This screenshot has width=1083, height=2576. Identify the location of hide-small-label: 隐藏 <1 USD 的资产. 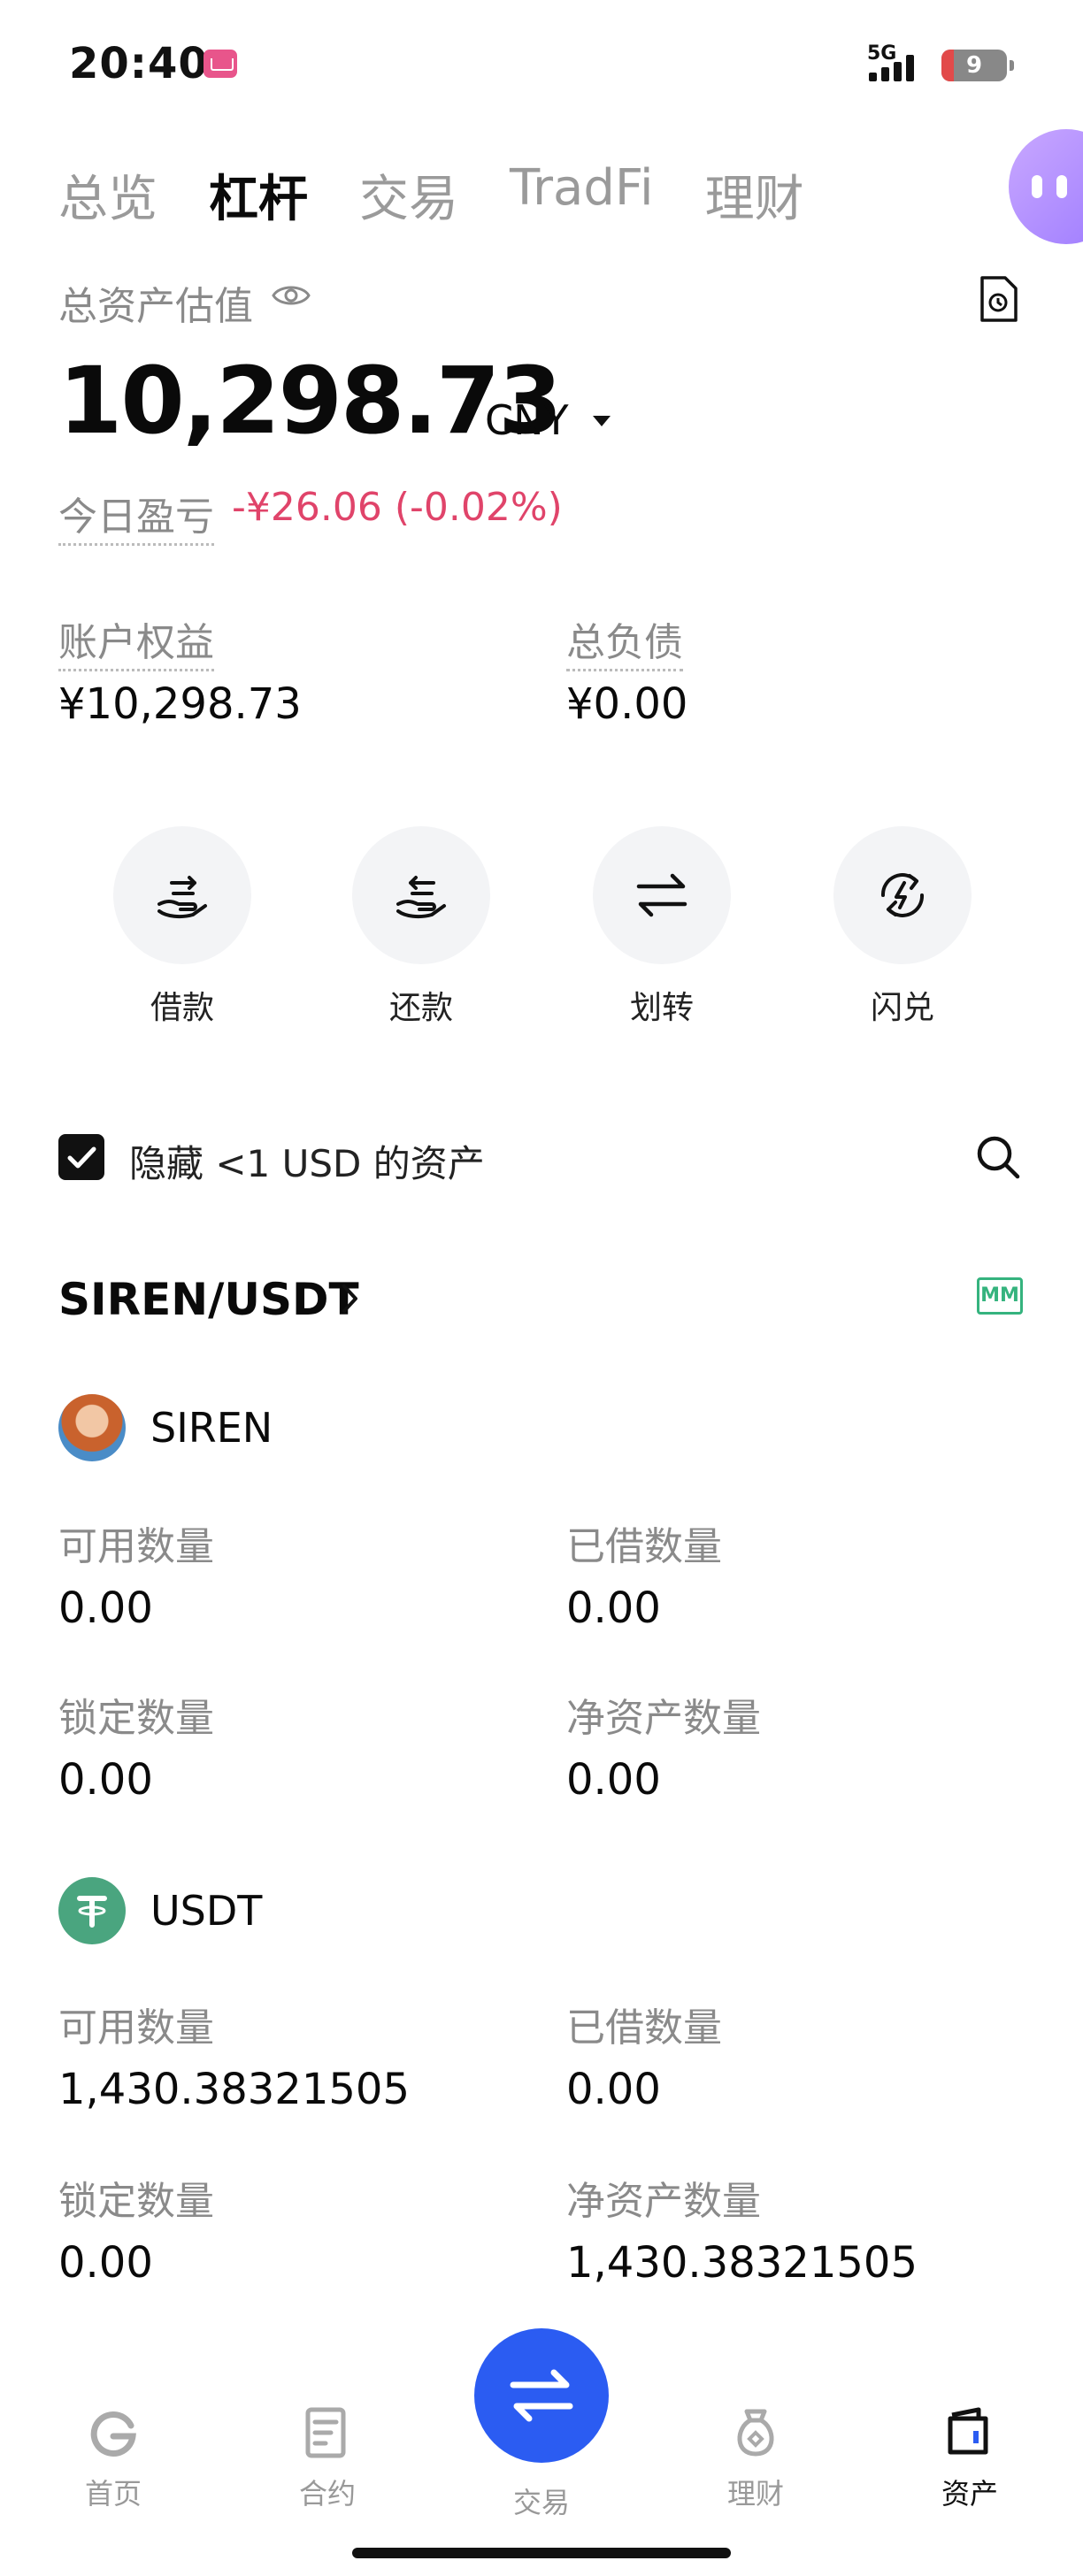
(307, 1161).